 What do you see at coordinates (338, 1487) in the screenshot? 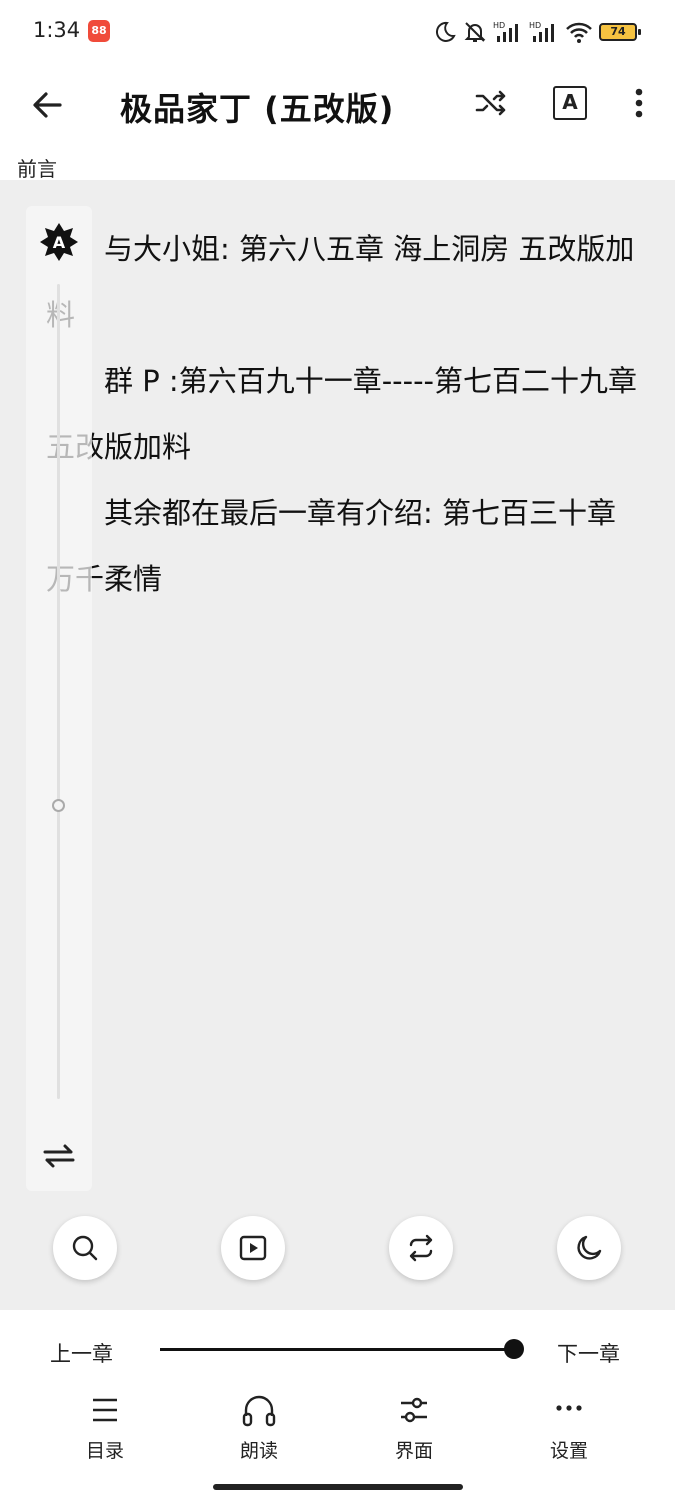
I see `home-indicator` at bounding box center [338, 1487].